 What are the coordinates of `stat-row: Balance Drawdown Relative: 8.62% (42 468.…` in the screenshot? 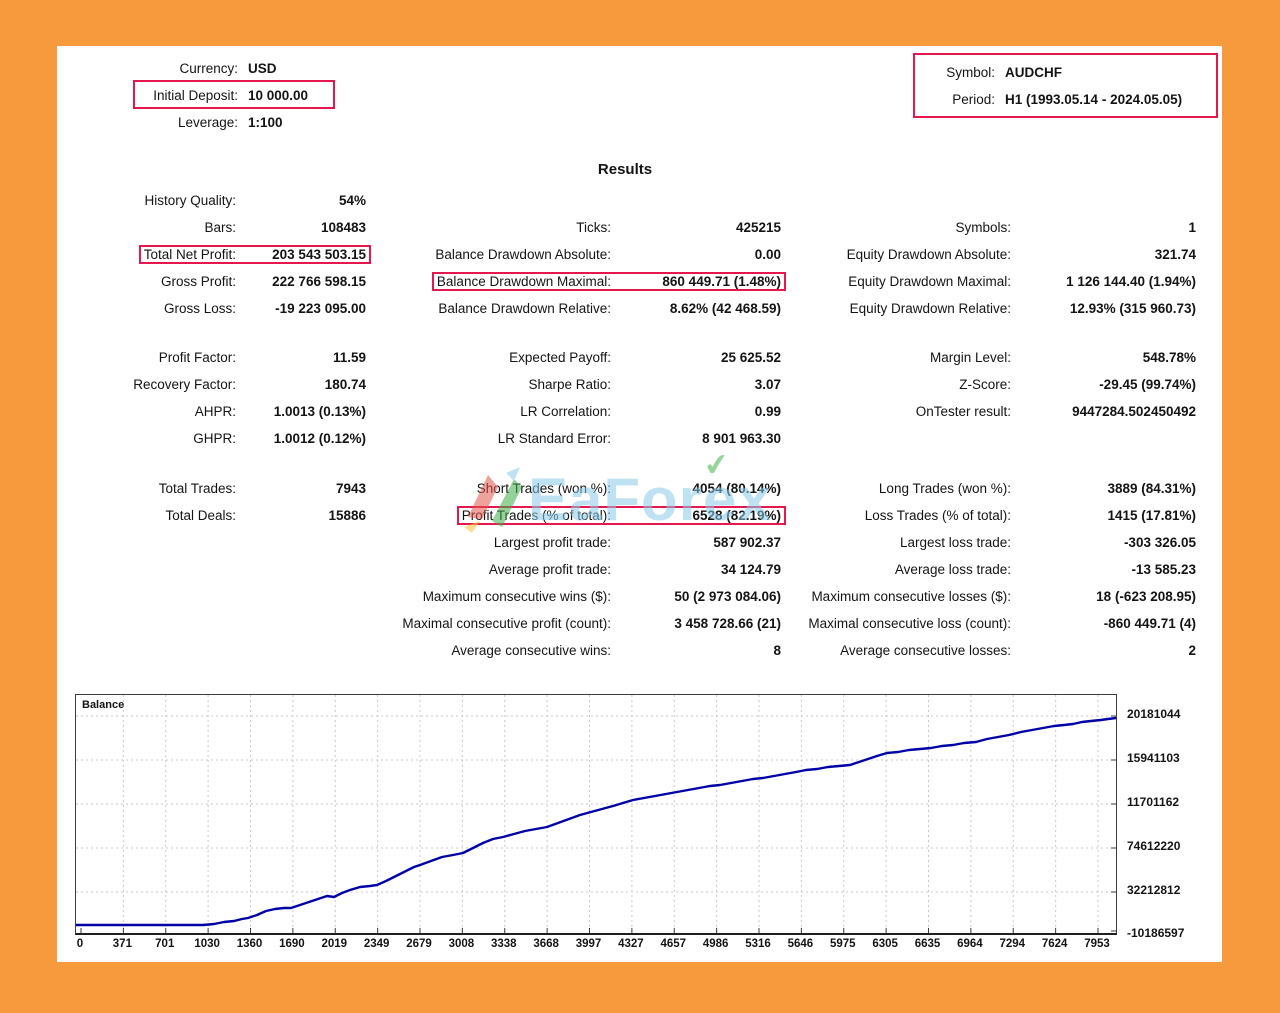 It's located at (590, 308).